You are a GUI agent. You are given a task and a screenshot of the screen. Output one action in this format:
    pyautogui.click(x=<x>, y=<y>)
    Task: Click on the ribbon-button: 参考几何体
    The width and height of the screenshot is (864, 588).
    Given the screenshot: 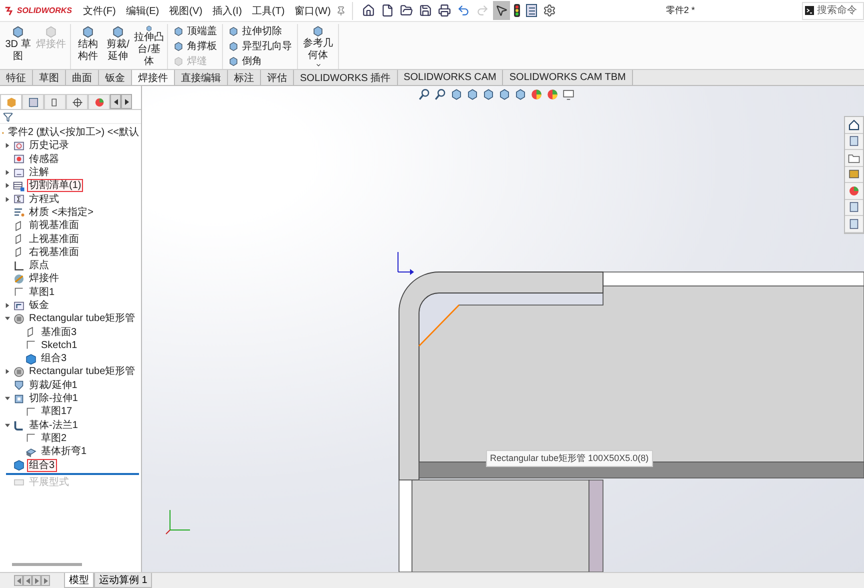 What is the action you would take?
    pyautogui.click(x=318, y=46)
    